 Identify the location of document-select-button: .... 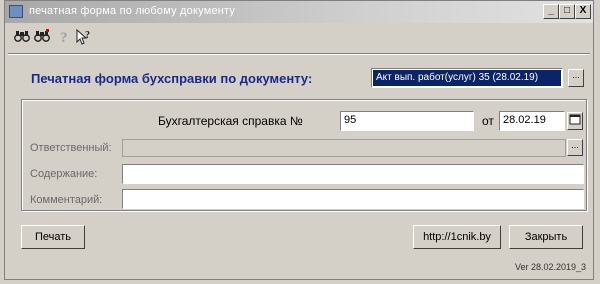
(576, 78).